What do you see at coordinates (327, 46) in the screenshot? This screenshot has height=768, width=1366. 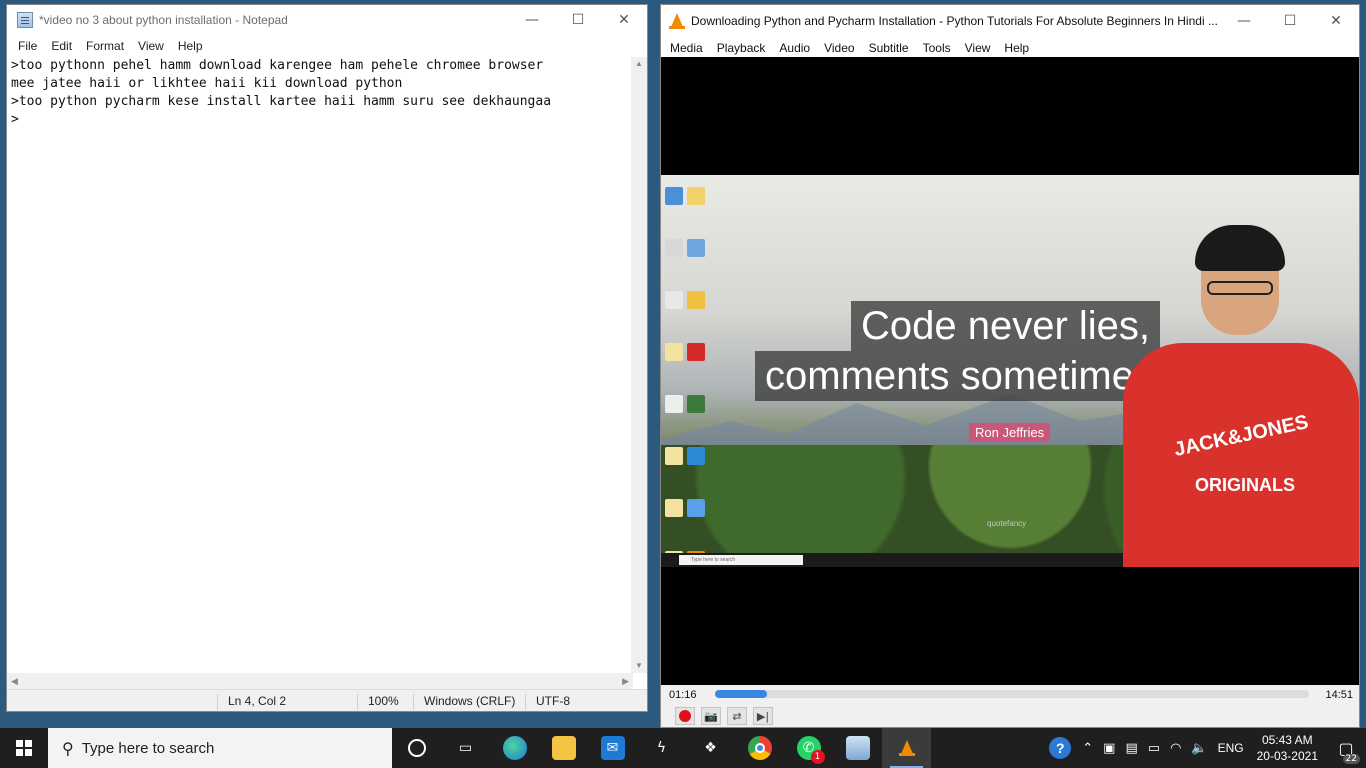 I see `notepad-menubar: File Edit Format View Help` at bounding box center [327, 46].